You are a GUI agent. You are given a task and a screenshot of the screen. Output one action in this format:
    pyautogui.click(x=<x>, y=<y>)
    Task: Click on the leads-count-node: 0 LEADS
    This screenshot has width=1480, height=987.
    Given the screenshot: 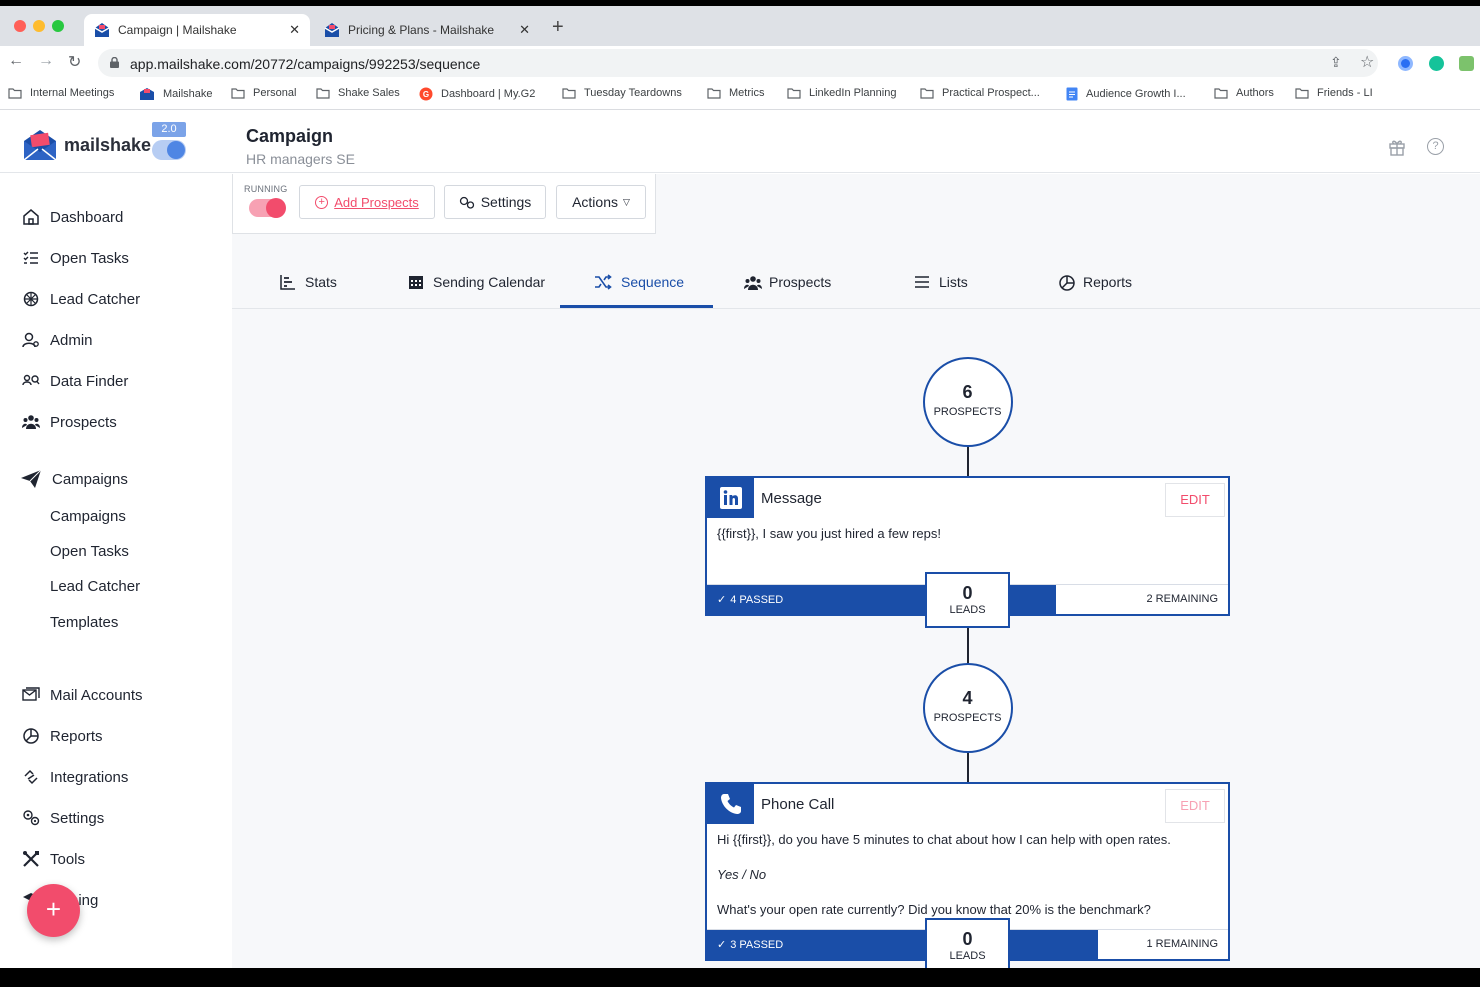 What is the action you would take?
    pyautogui.click(x=967, y=943)
    